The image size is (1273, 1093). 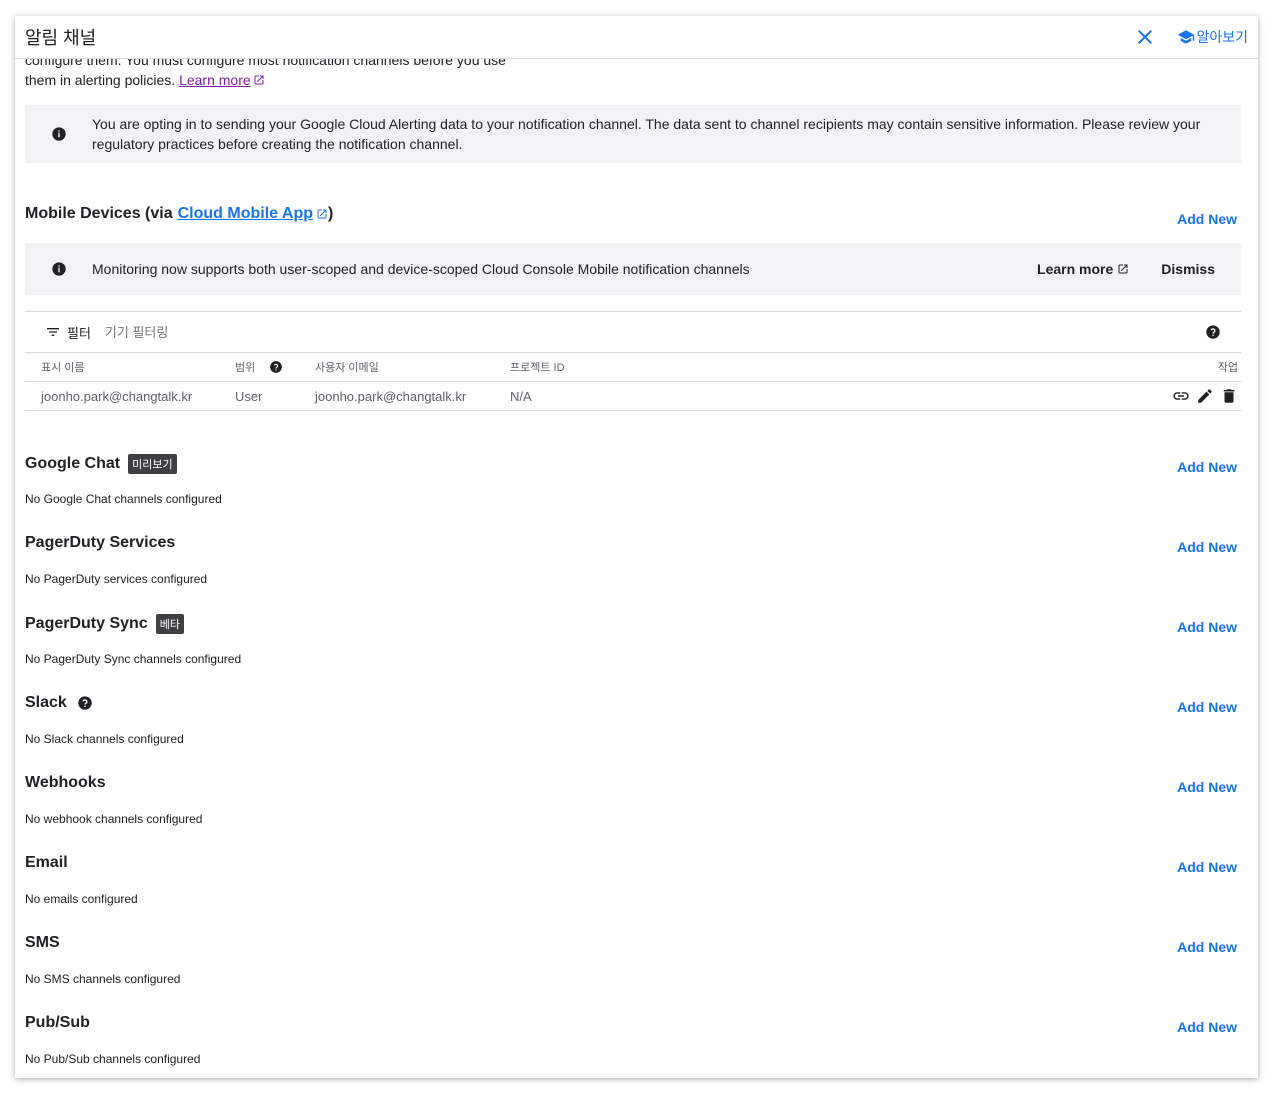 What do you see at coordinates (114, 819) in the screenshot?
I see `webhooks-empty-text: No webhook channels configured` at bounding box center [114, 819].